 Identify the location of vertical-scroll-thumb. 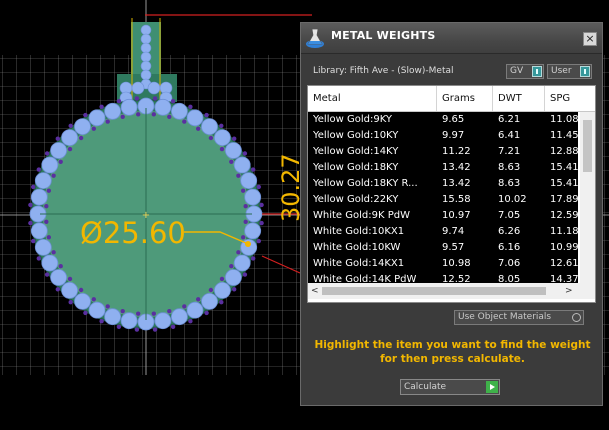
(587, 146).